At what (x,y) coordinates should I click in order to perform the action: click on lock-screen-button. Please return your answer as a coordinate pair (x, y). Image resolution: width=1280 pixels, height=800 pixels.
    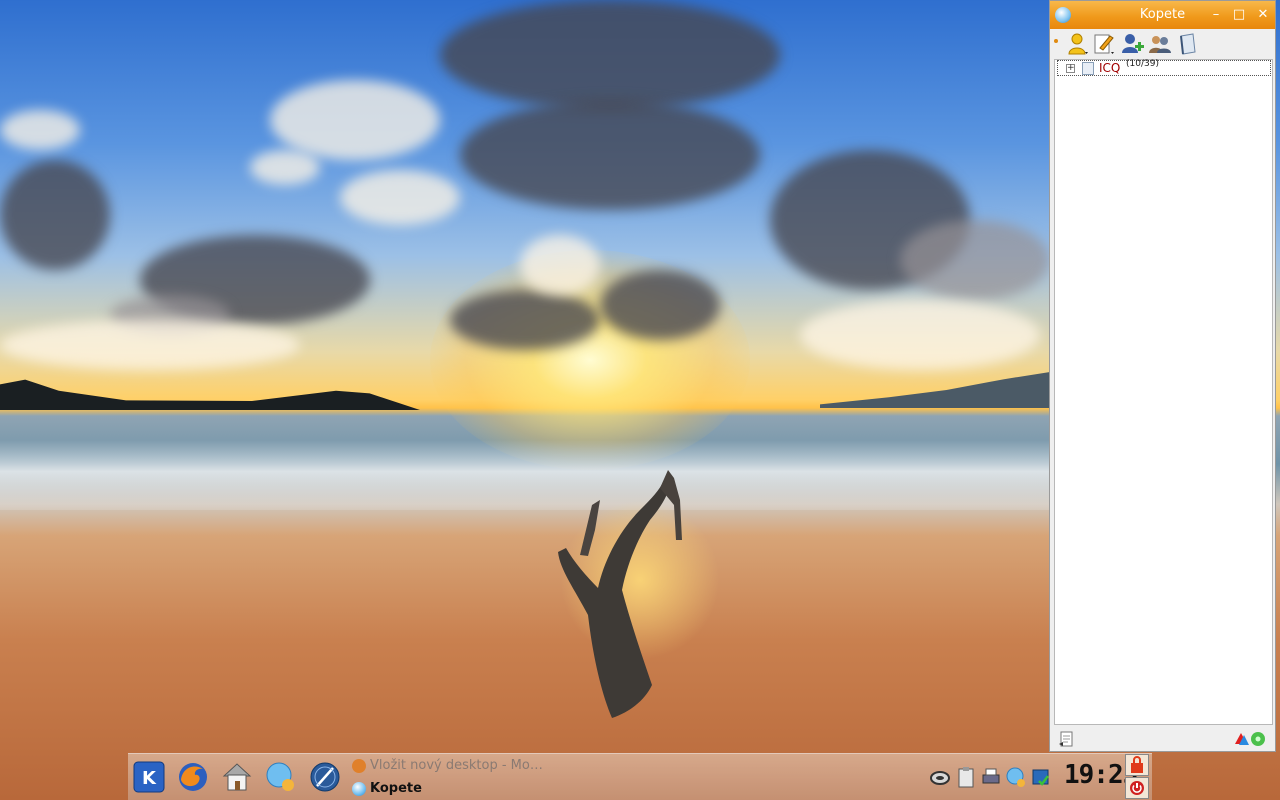
    Looking at the image, I should click on (1137, 765).